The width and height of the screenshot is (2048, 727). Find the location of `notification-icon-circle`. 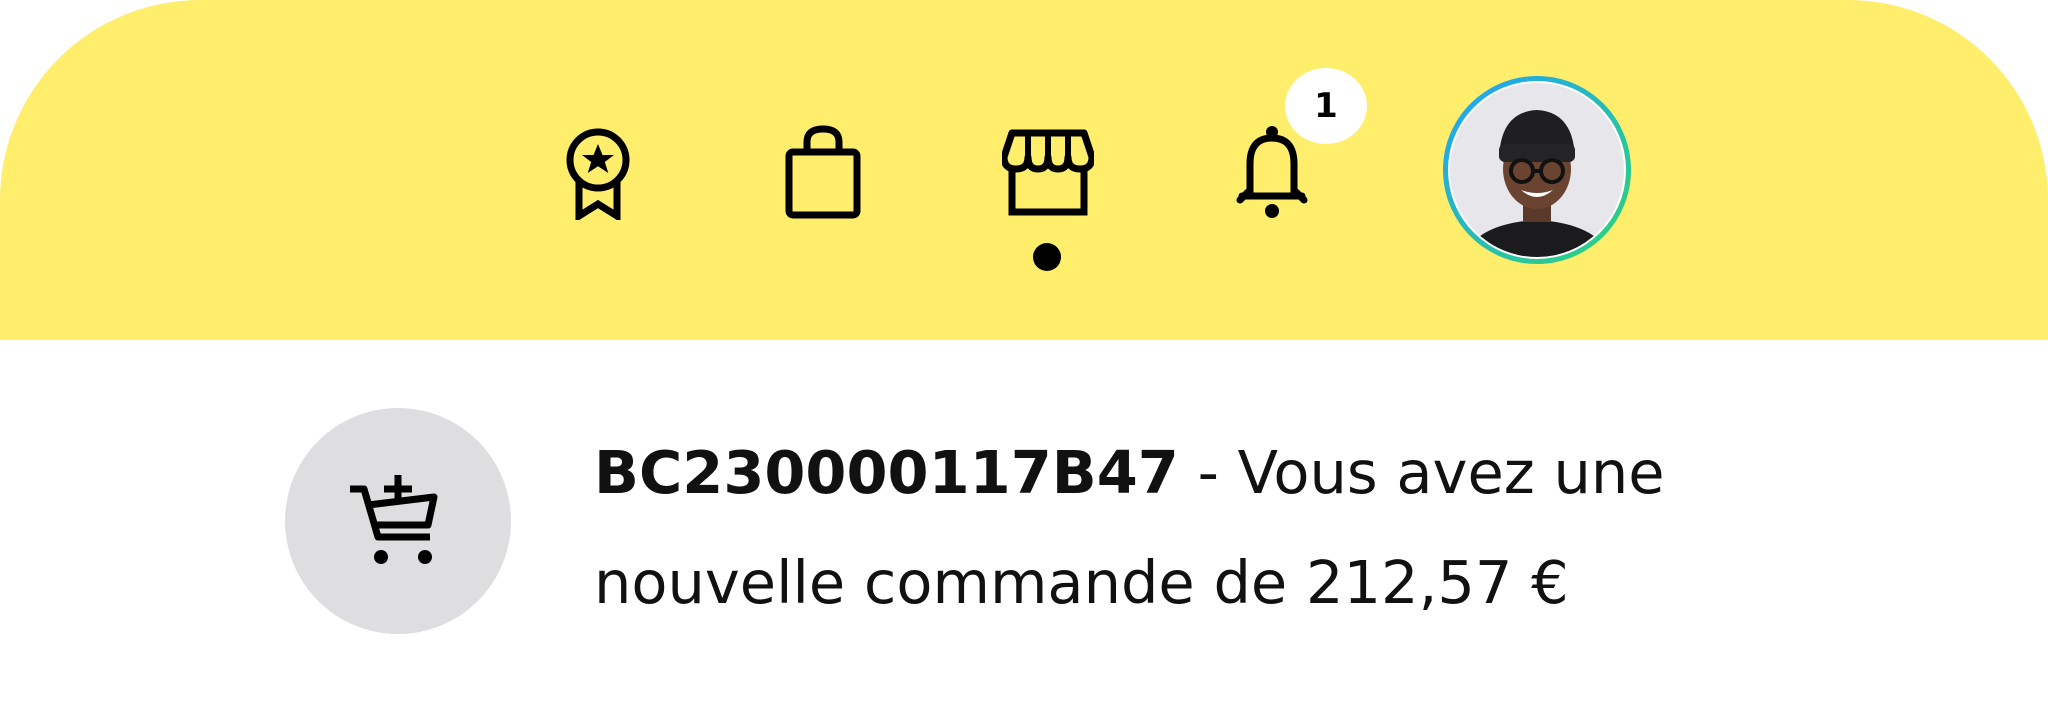

notification-icon-circle is located at coordinates (398, 521).